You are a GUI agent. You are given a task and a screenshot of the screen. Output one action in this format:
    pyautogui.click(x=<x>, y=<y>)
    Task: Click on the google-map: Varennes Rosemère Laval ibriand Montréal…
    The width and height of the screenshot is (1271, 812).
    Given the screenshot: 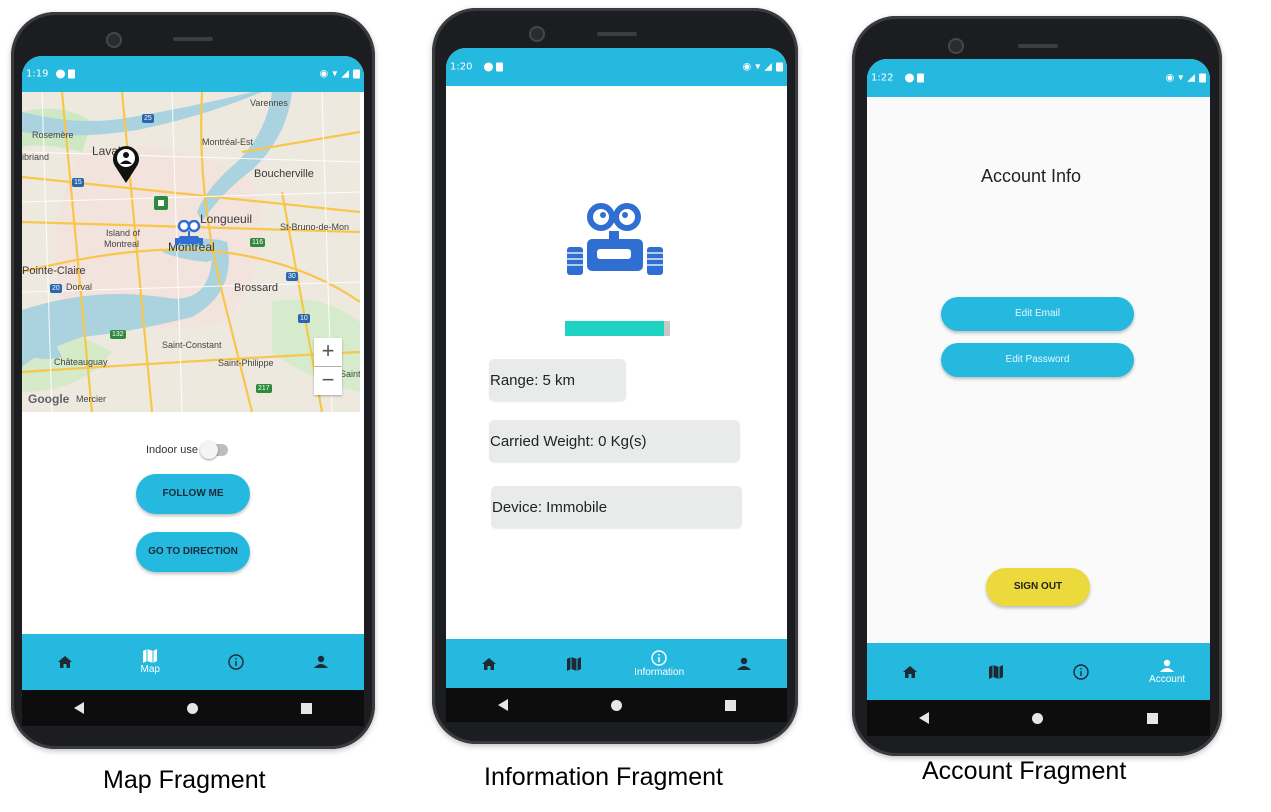 What is the action you would take?
    pyautogui.click(x=191, y=252)
    